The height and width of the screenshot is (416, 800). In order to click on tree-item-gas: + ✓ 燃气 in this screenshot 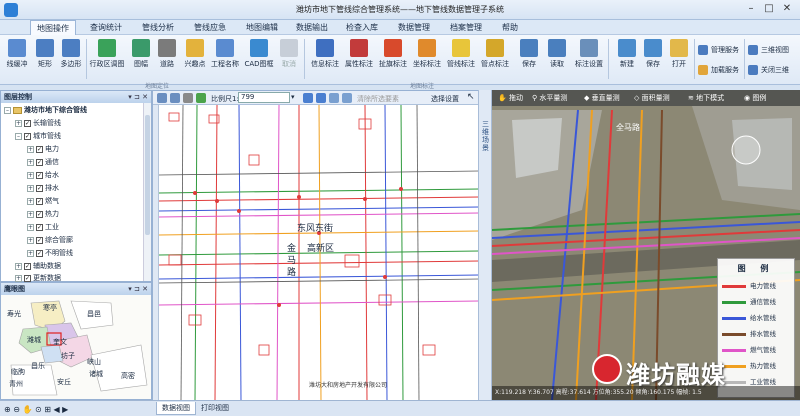, I will do `click(43, 201)`.